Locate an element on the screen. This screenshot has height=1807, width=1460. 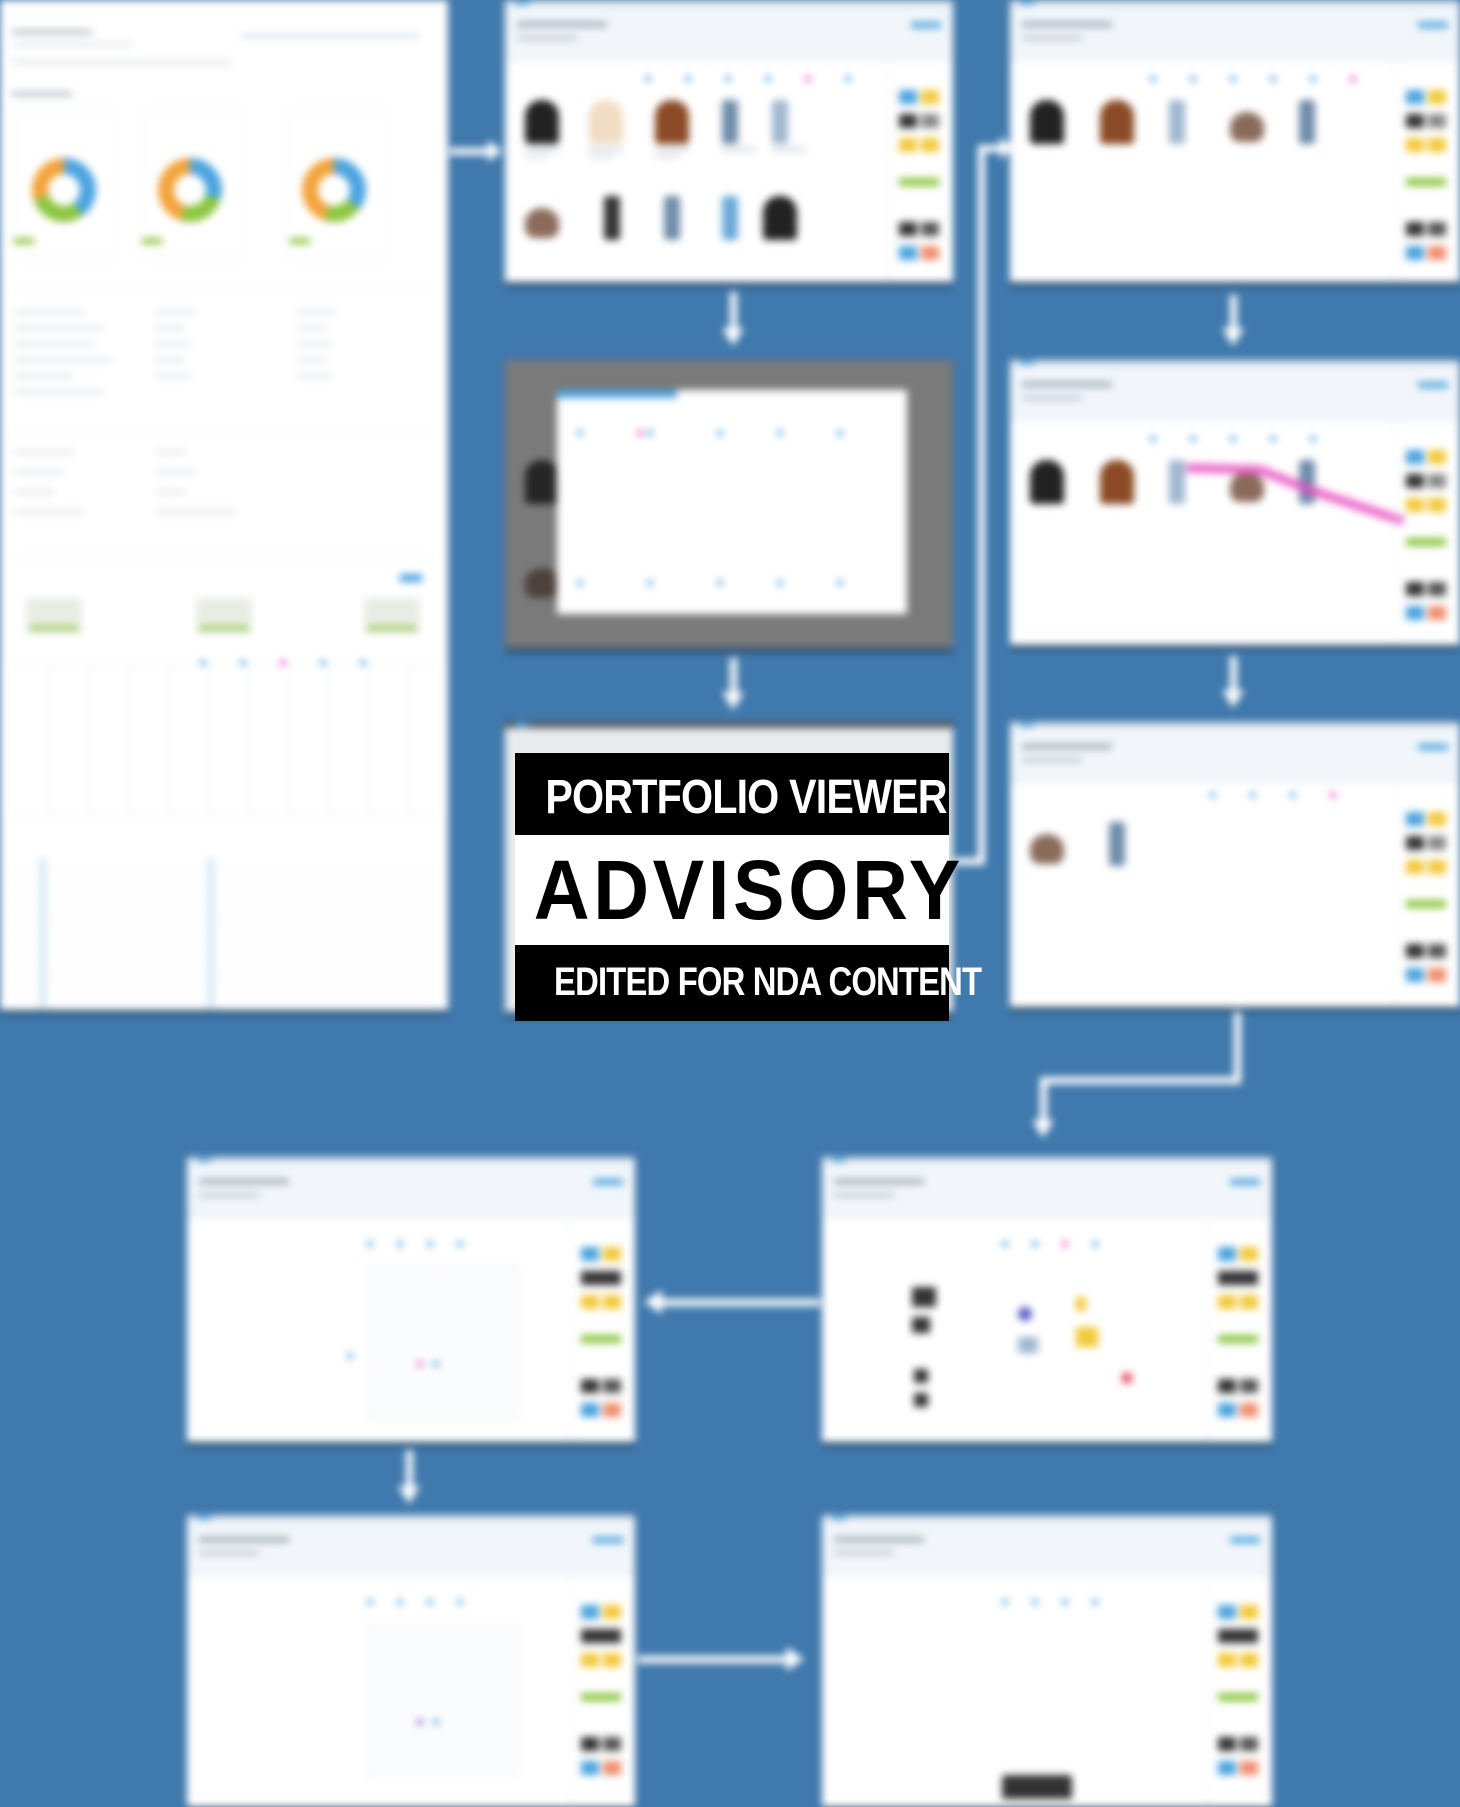
advisory-heading: ADVISORY is located at coordinates (737, 890).